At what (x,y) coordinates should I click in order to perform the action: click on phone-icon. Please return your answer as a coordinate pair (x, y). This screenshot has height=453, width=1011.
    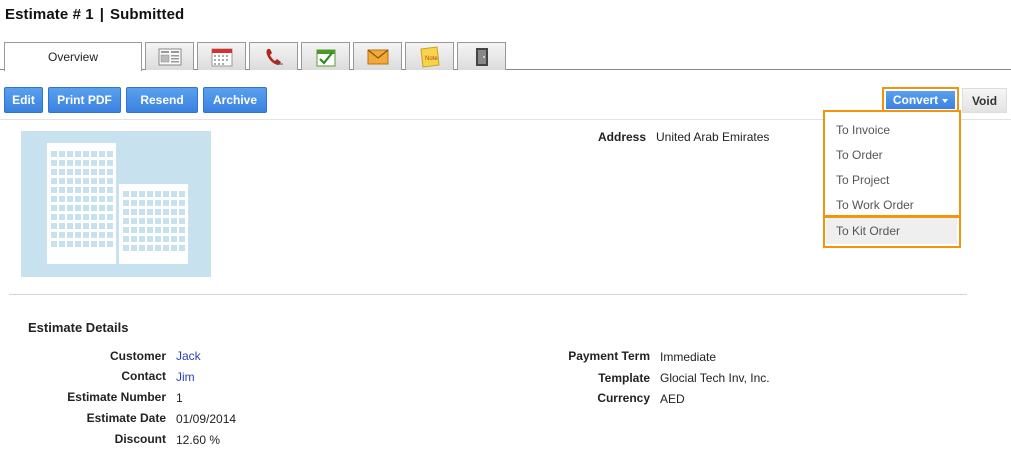
    Looking at the image, I should click on (274, 56).